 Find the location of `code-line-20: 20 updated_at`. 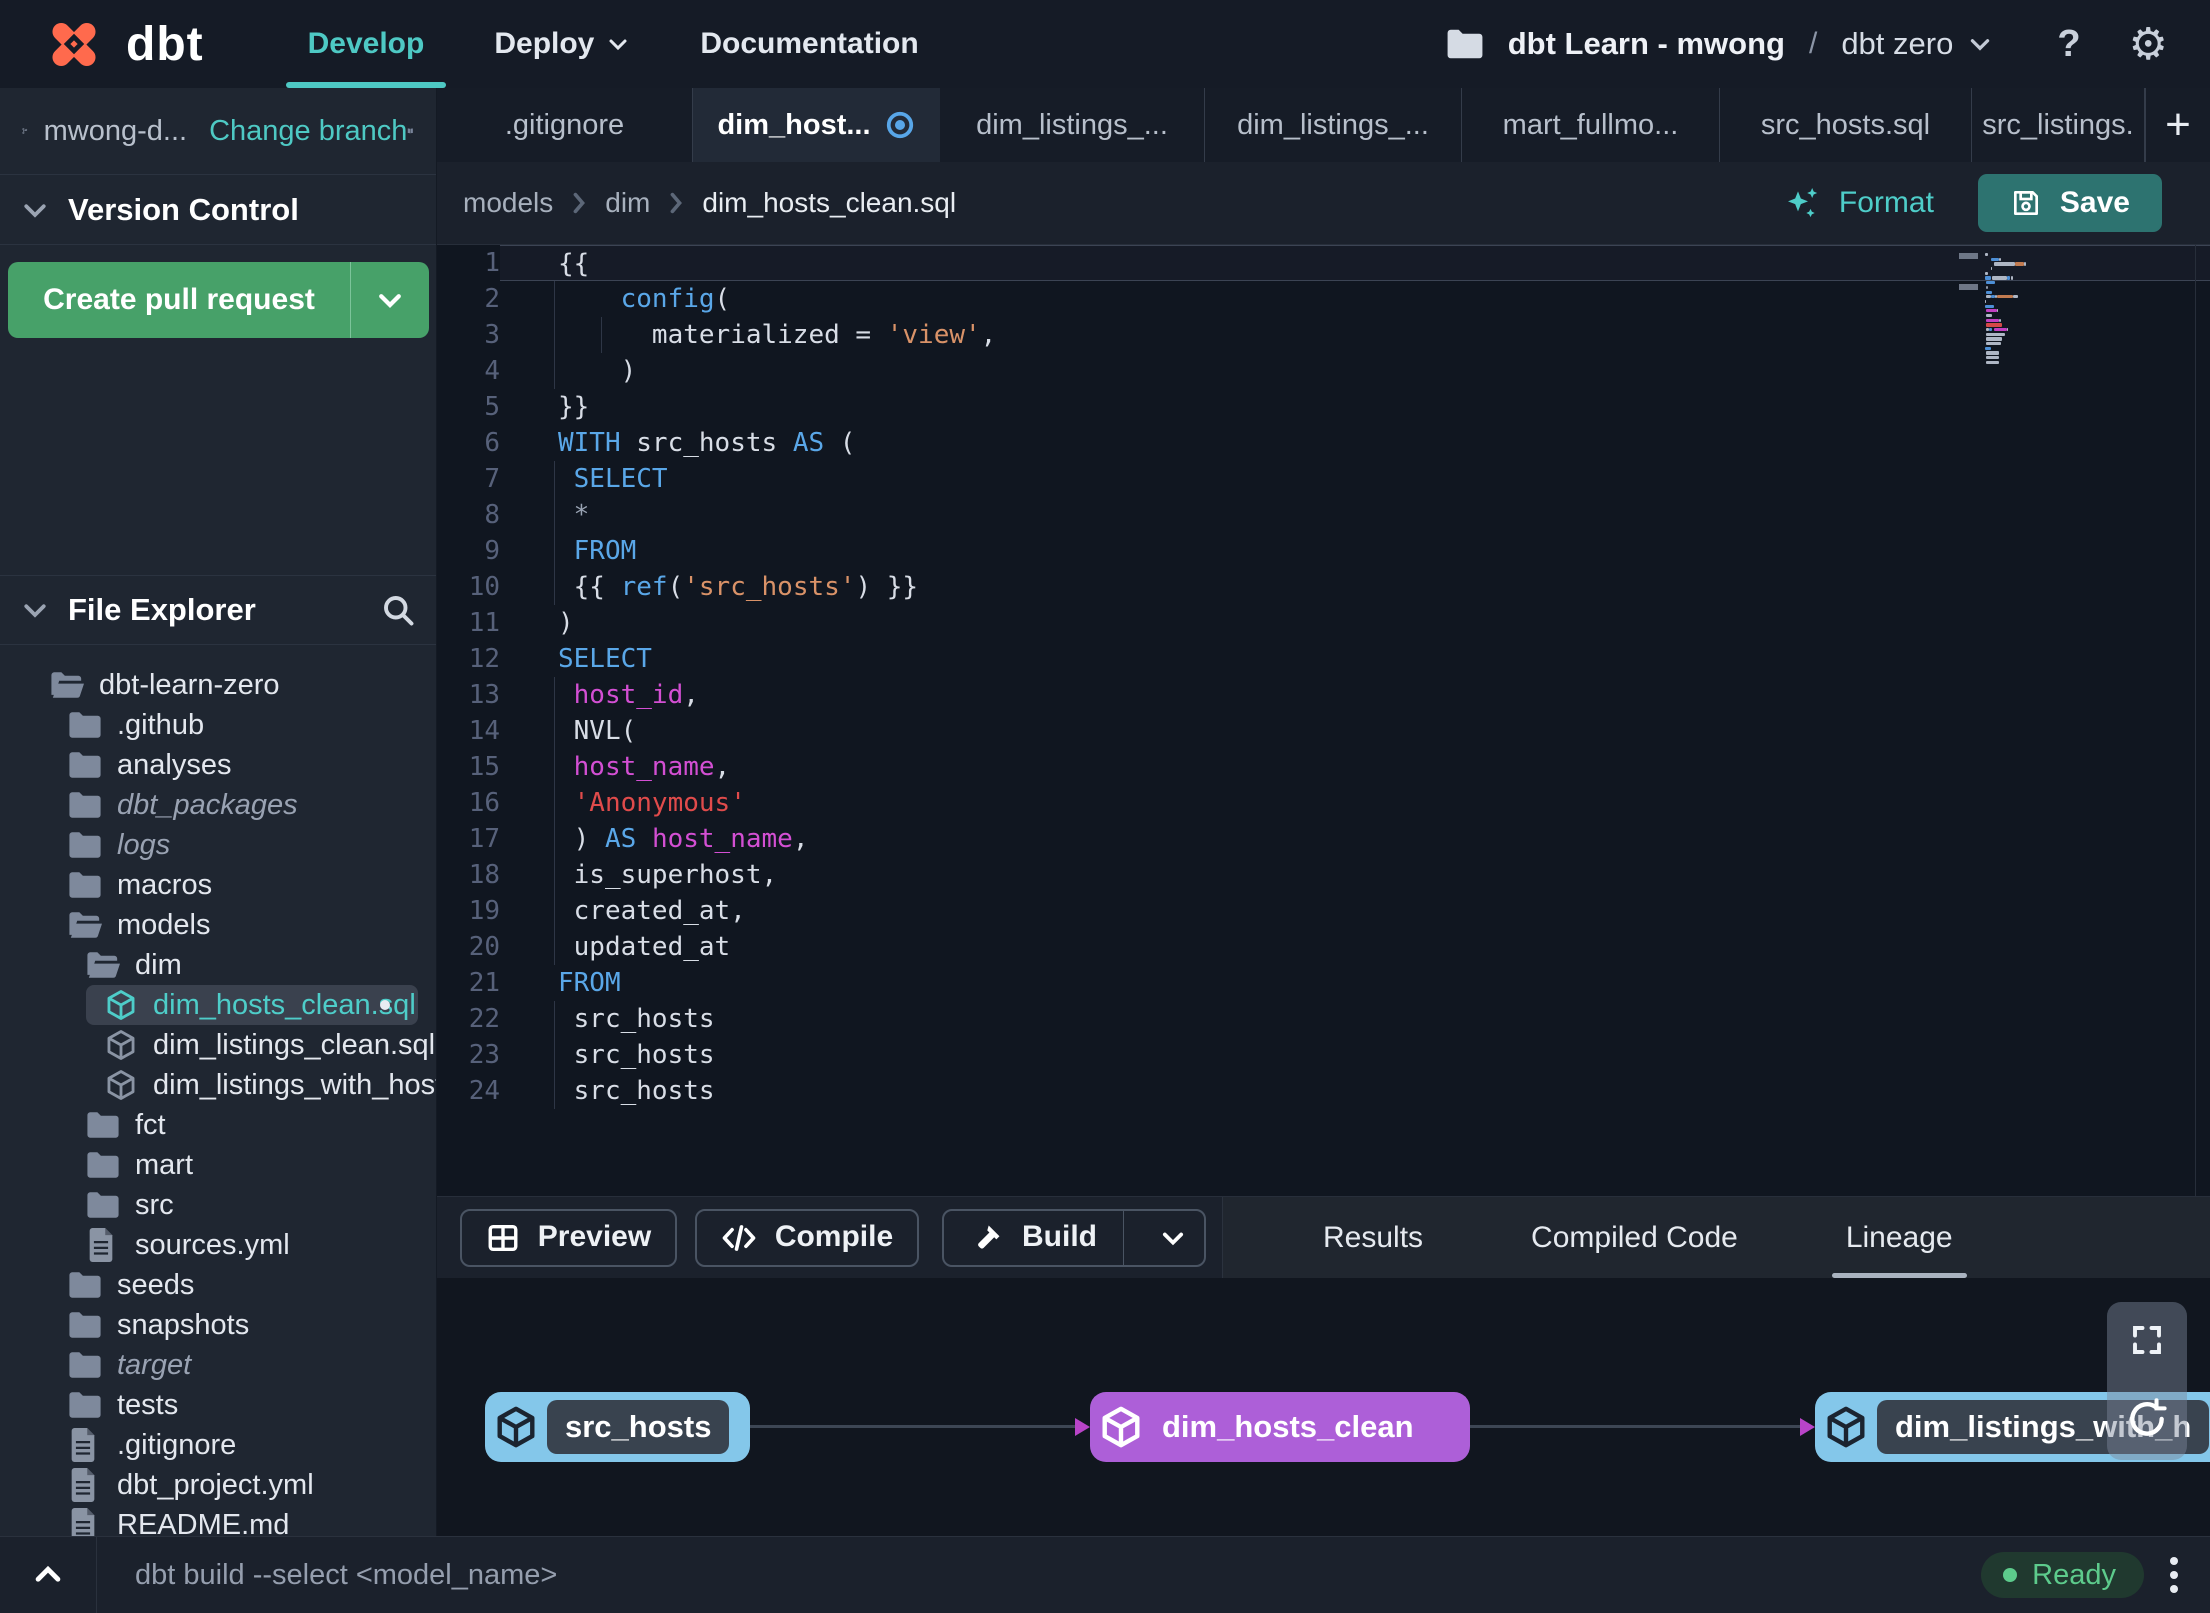

code-line-20: 20 updated_at is located at coordinates (1323, 947).